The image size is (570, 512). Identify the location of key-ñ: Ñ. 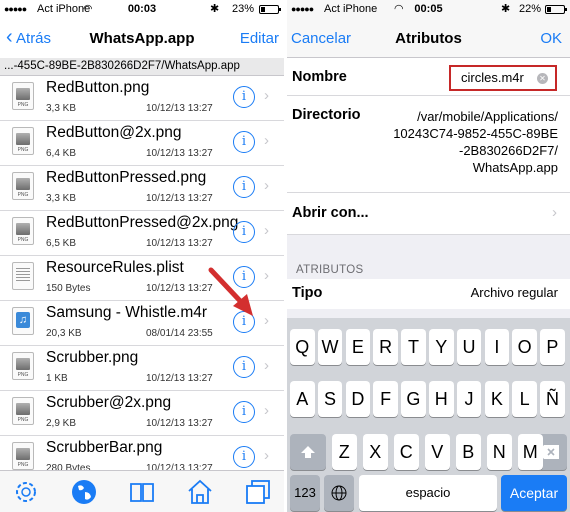
(552, 399).